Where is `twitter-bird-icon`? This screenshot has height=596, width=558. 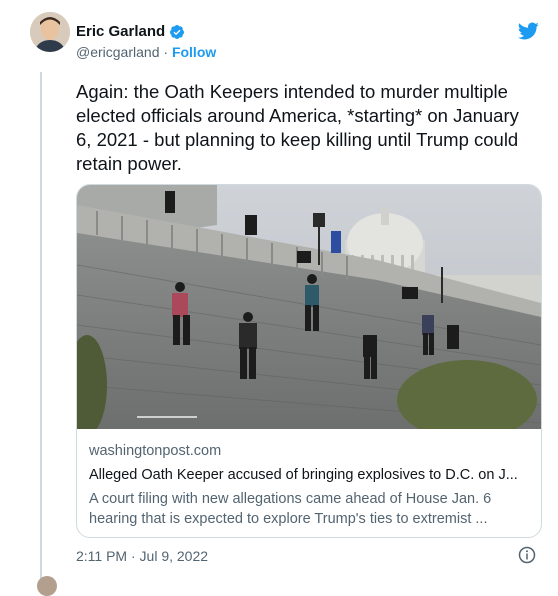 twitter-bird-icon is located at coordinates (528, 31).